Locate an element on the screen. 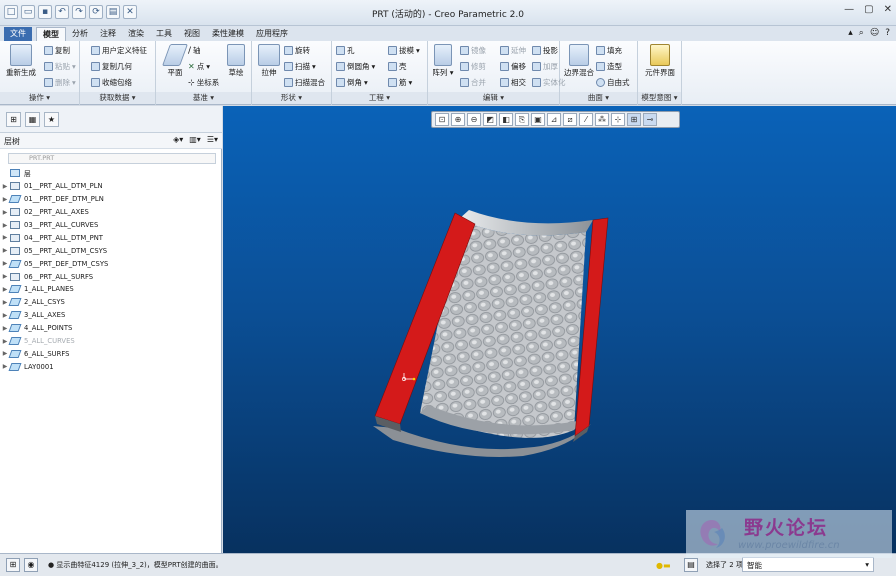  layer-item: ▶ 01__PRT_ALL_DTM_PLN is located at coordinates (111, 186).